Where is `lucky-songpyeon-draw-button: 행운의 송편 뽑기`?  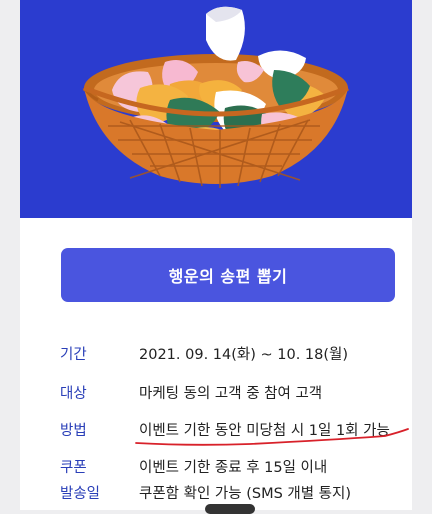
lucky-songpyeon-draw-button: 행운의 송편 뽑기 is located at coordinates (228, 275).